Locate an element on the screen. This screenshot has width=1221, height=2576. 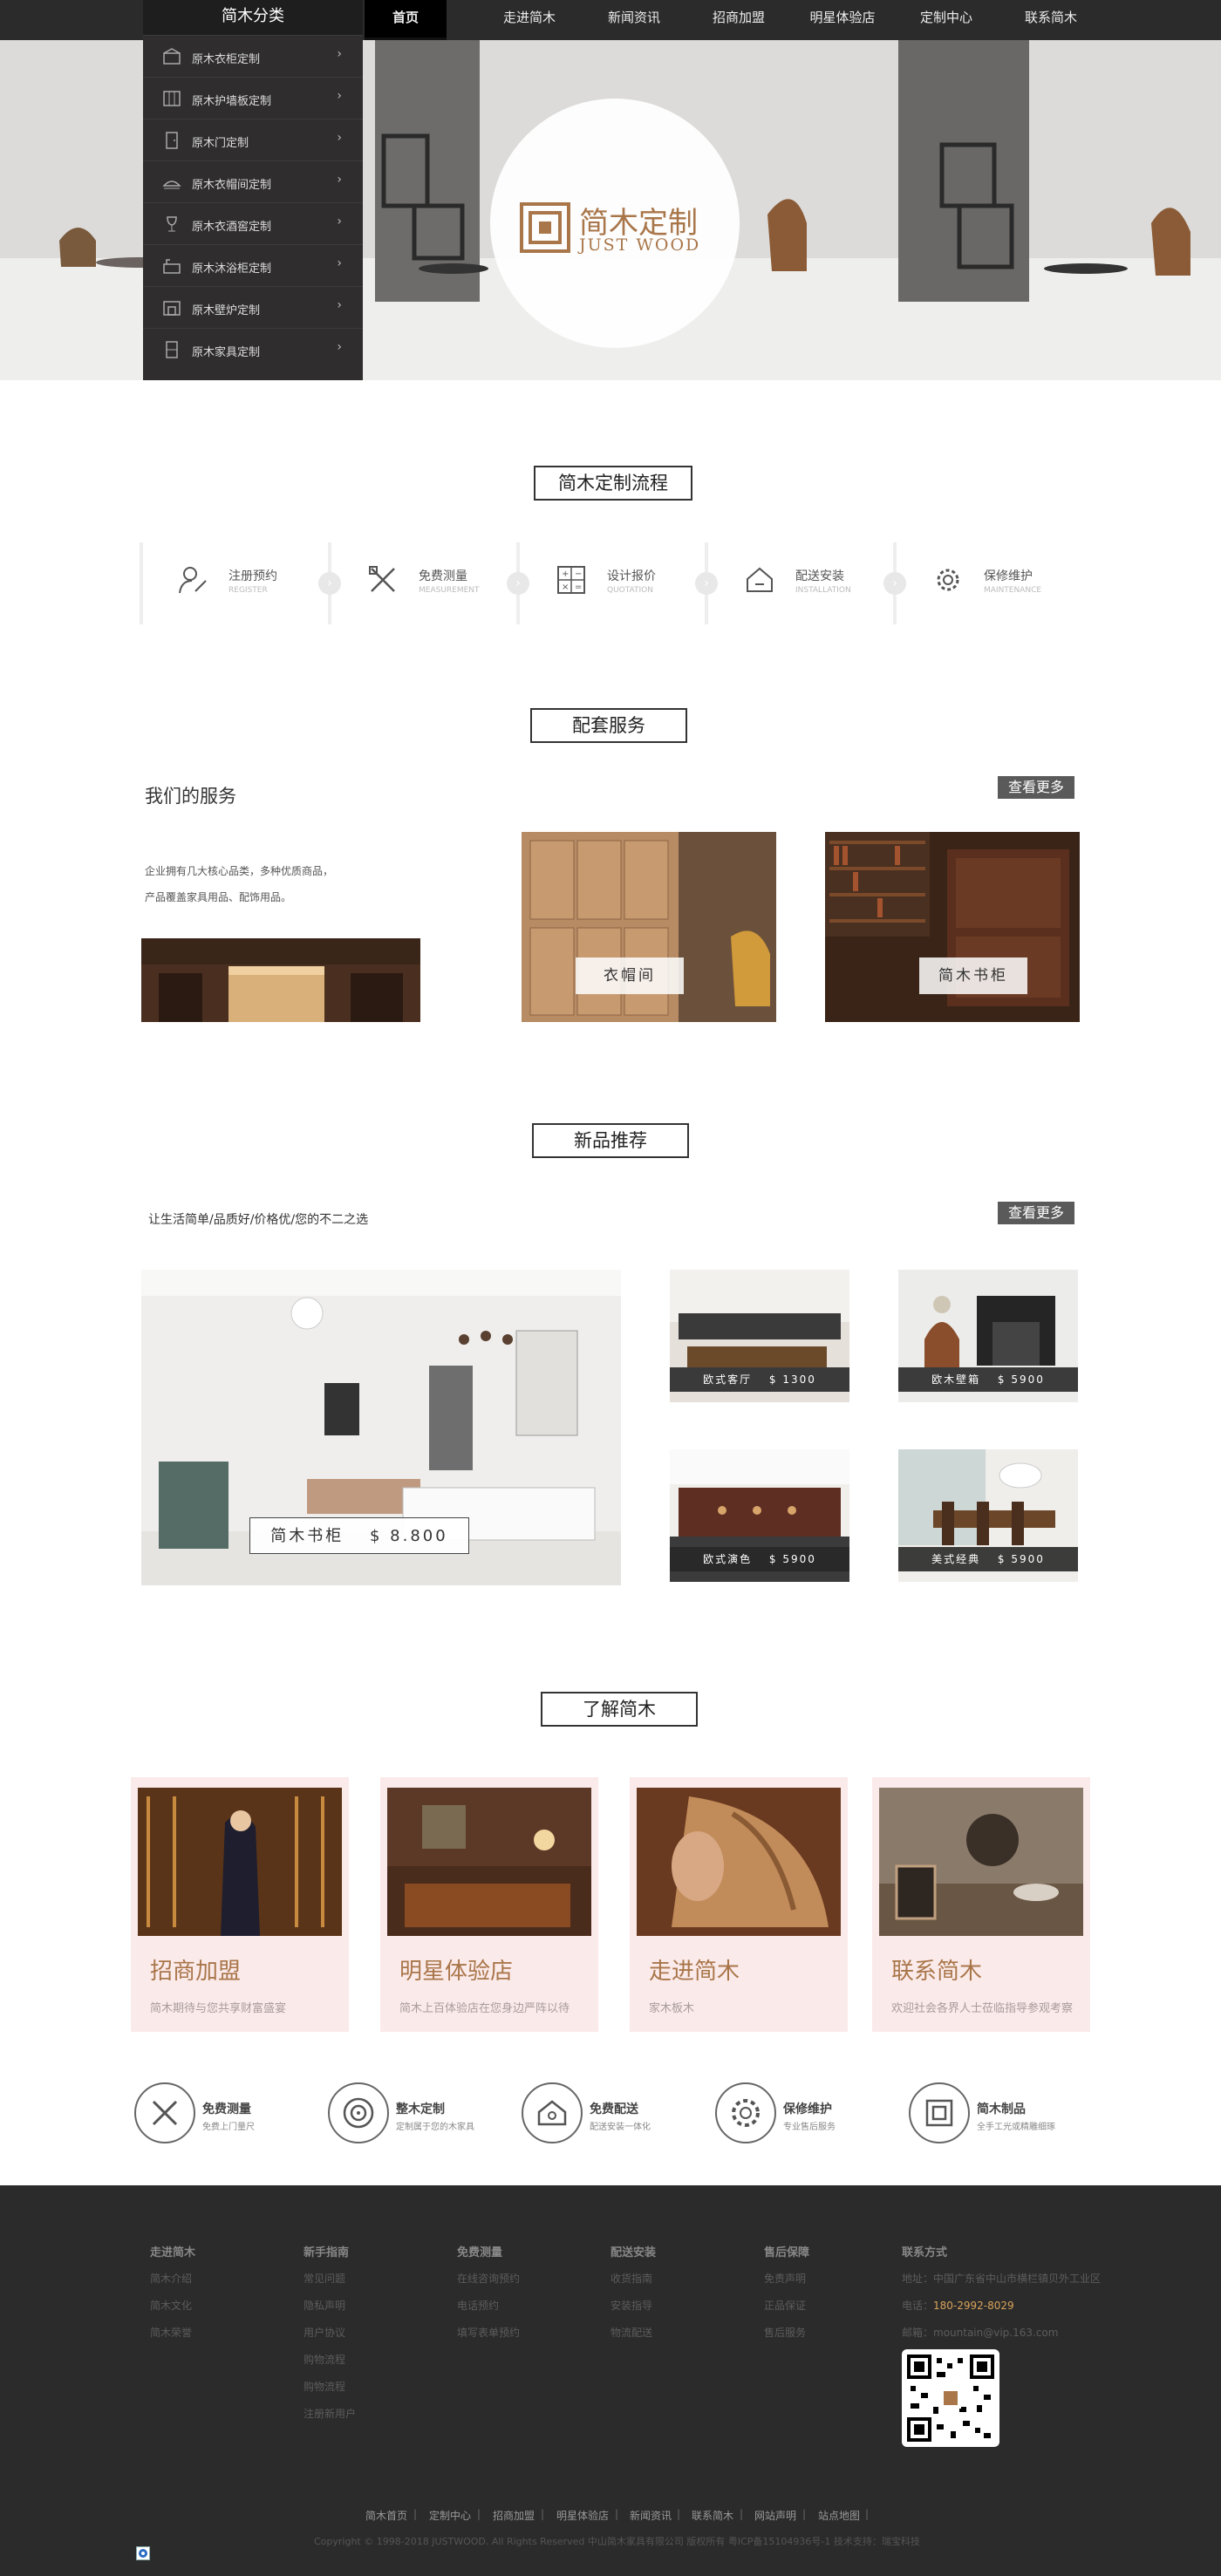
process-step: + − × = 设计报价 QUOTATION is located at coordinates (630, 583).